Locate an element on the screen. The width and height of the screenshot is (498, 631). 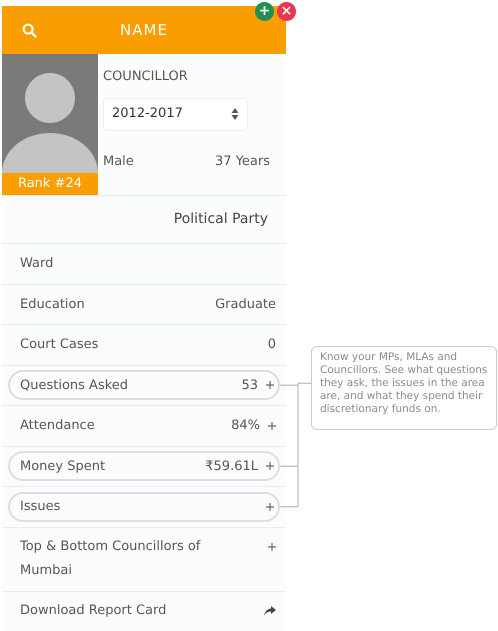
list-row: Issues is located at coordinates (144, 506).